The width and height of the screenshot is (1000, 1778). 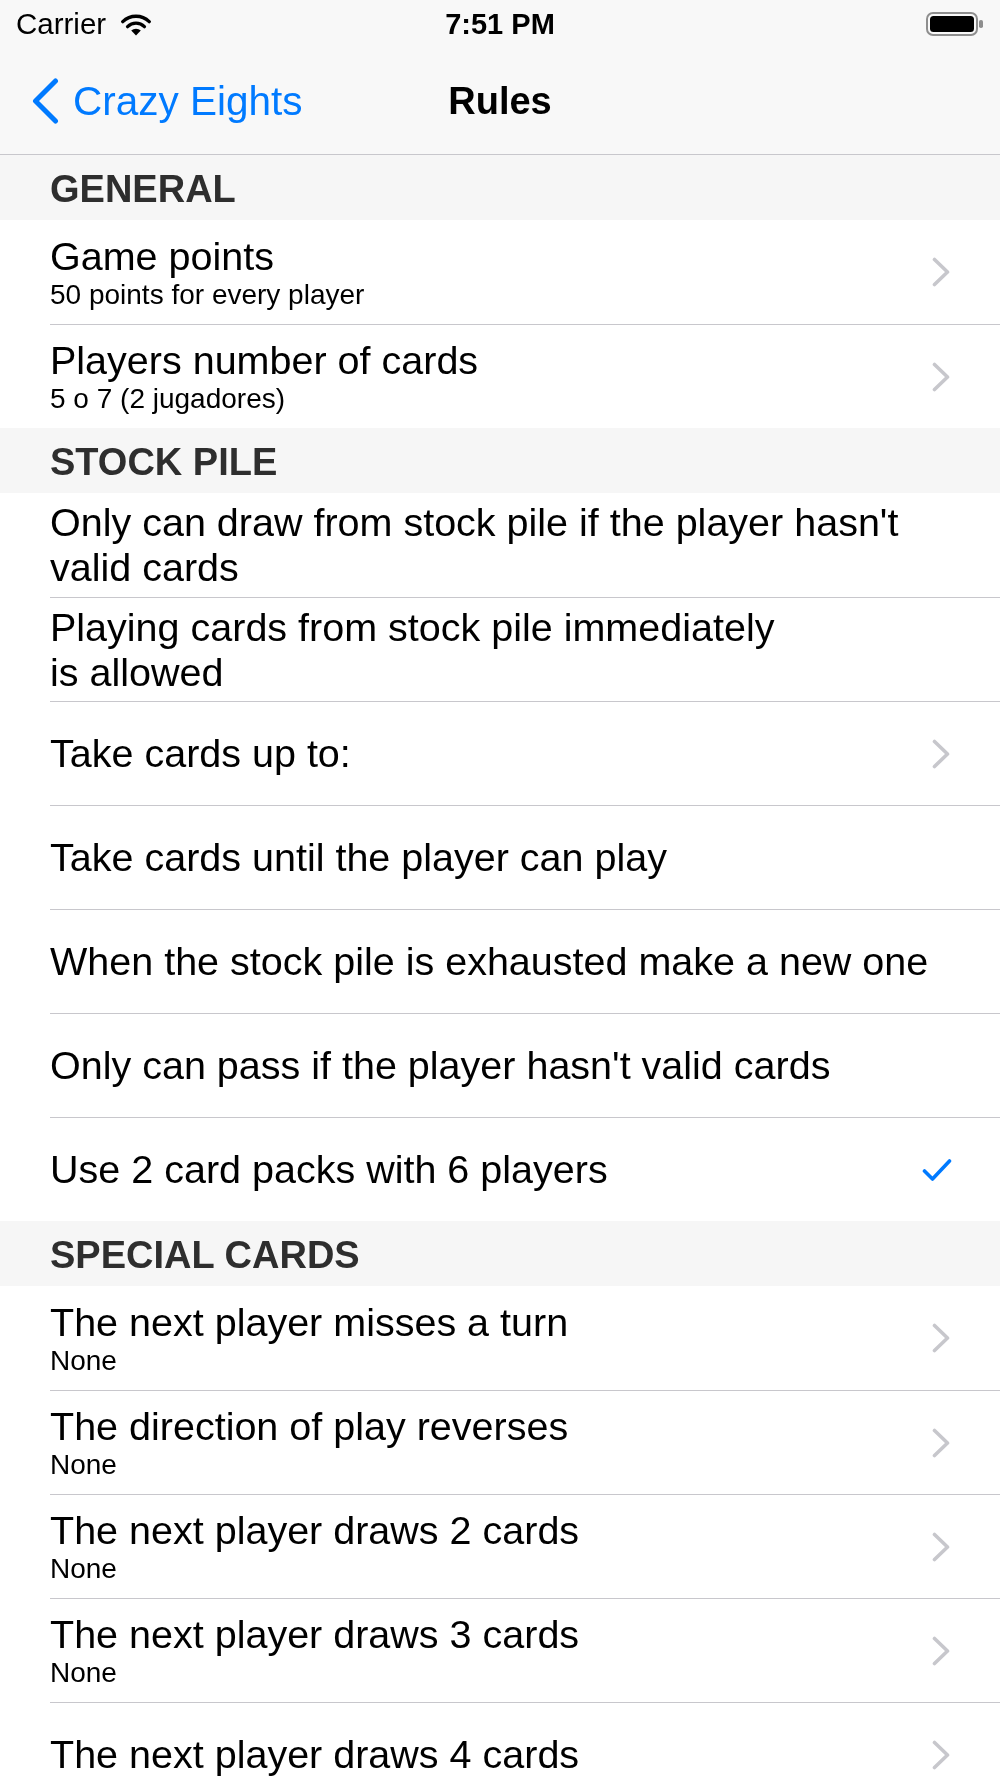 What do you see at coordinates (500, 101) in the screenshot?
I see `navigation-title: Rules` at bounding box center [500, 101].